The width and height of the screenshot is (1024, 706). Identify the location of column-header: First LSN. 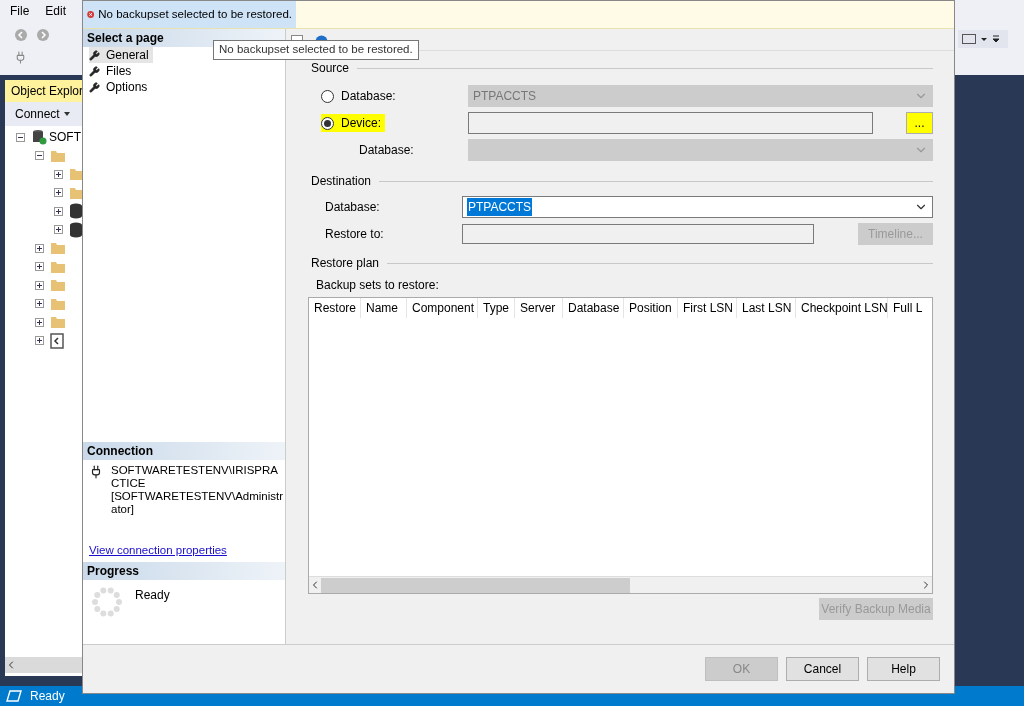
(707, 308).